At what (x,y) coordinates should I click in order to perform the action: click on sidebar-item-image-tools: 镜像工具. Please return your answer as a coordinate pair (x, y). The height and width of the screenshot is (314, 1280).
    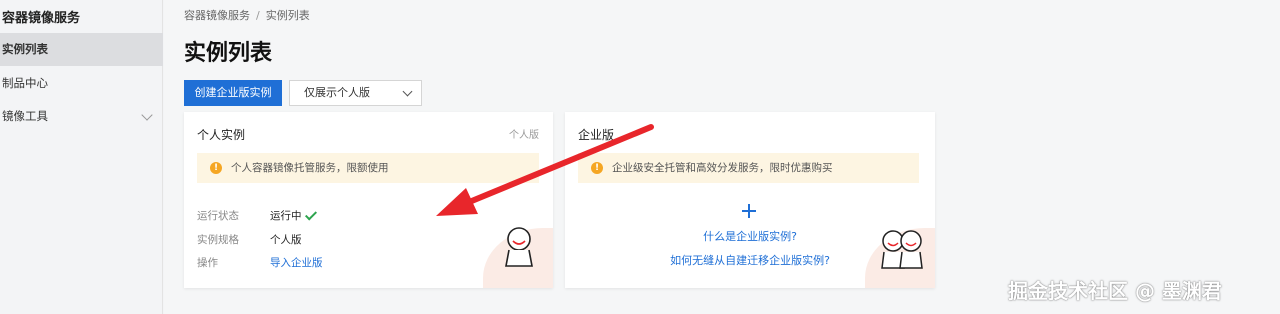
    Looking at the image, I should click on (81, 116).